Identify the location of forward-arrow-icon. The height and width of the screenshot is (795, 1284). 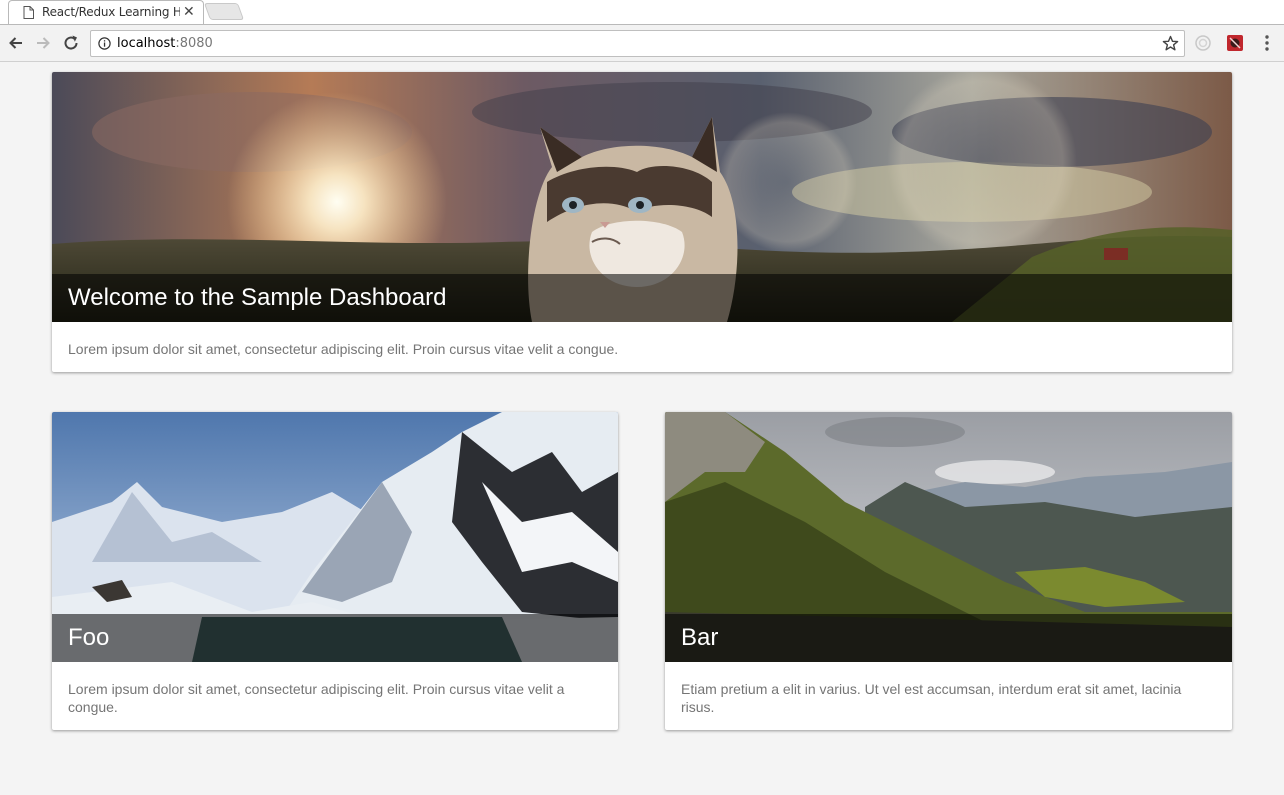
(43, 43).